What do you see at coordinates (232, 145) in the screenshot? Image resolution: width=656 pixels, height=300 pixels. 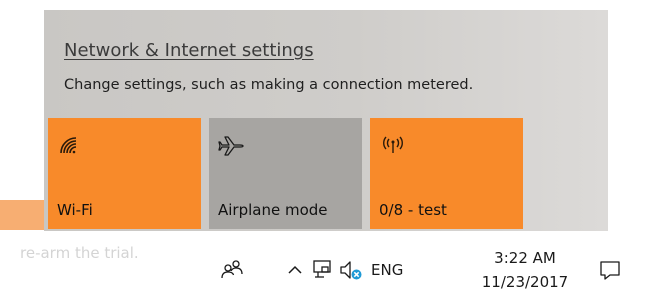 I see `airplane-icon` at bounding box center [232, 145].